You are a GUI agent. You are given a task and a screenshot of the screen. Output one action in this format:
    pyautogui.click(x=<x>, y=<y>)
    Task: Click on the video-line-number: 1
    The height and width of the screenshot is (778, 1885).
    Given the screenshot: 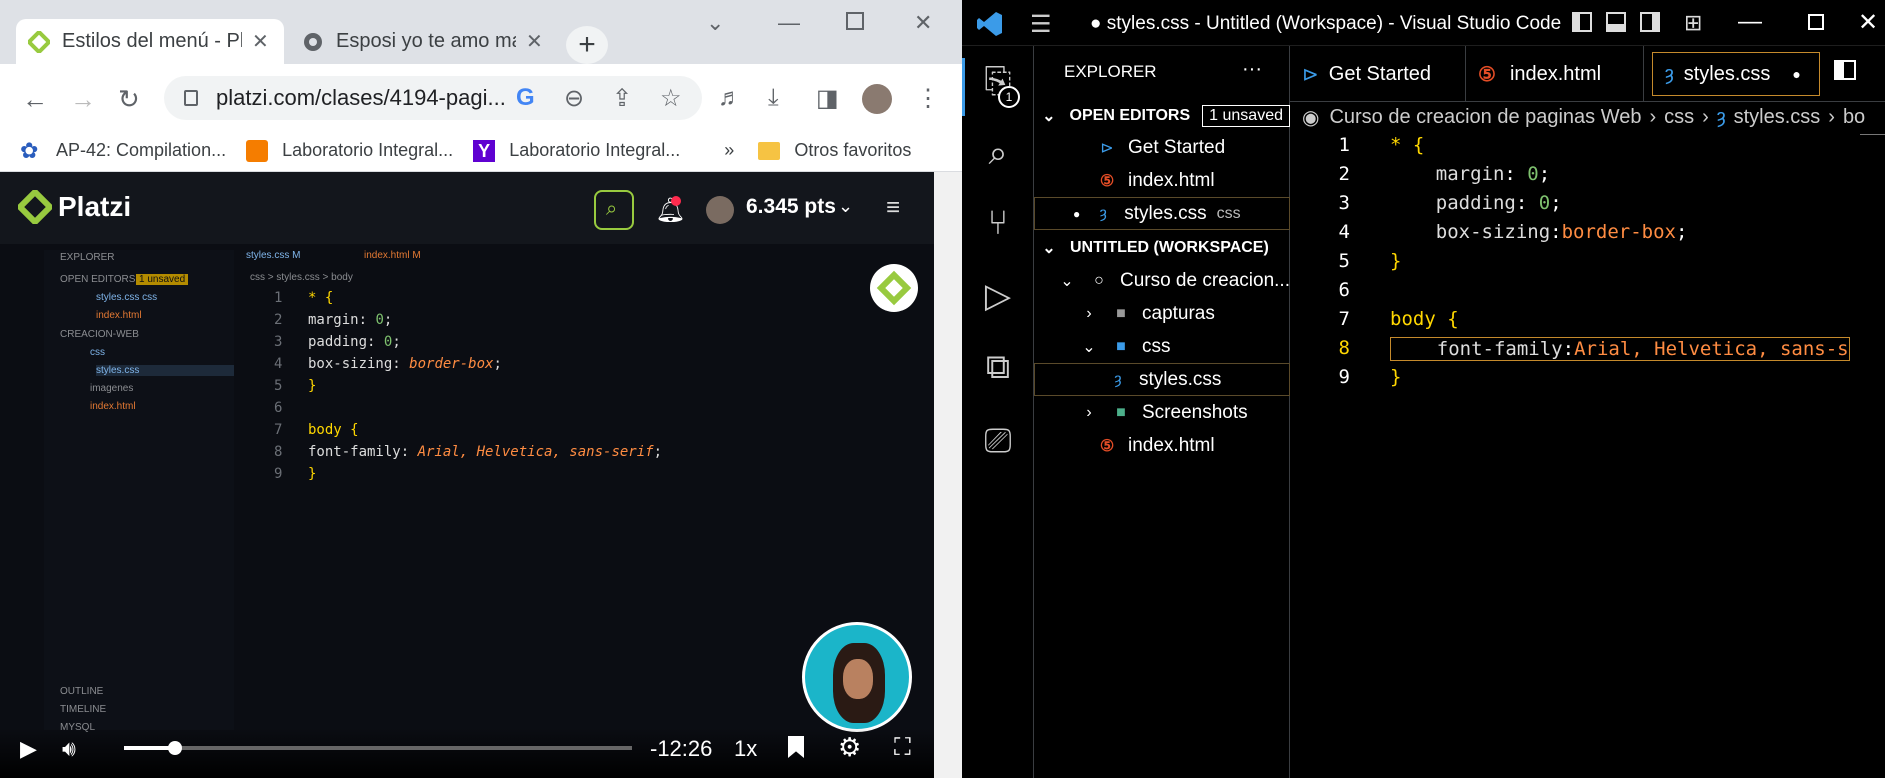 What is the action you would take?
    pyautogui.click(x=278, y=298)
    